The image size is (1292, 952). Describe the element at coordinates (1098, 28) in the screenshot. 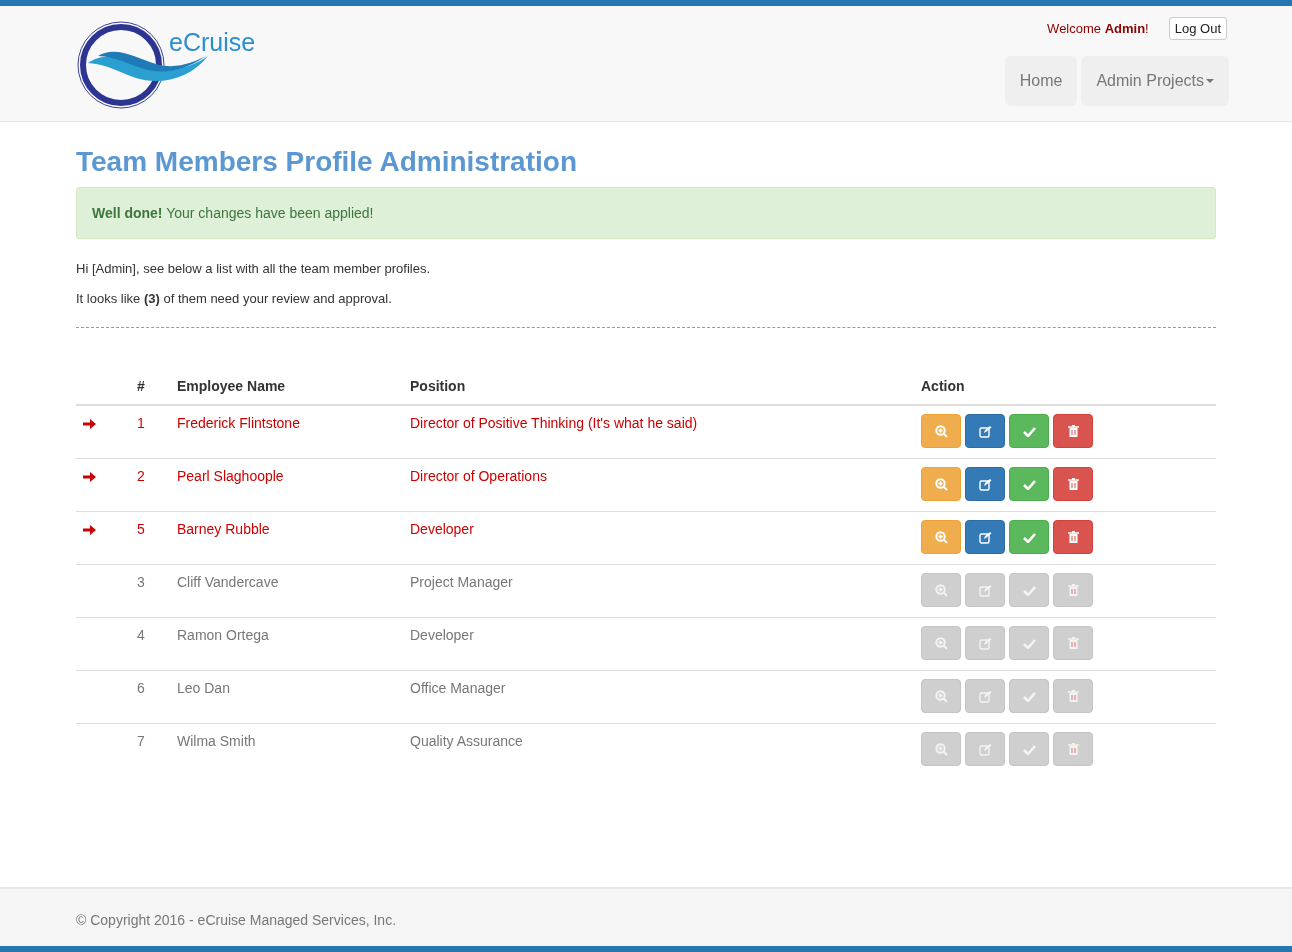

I see `welcome-text: Welcome Admin!` at that location.